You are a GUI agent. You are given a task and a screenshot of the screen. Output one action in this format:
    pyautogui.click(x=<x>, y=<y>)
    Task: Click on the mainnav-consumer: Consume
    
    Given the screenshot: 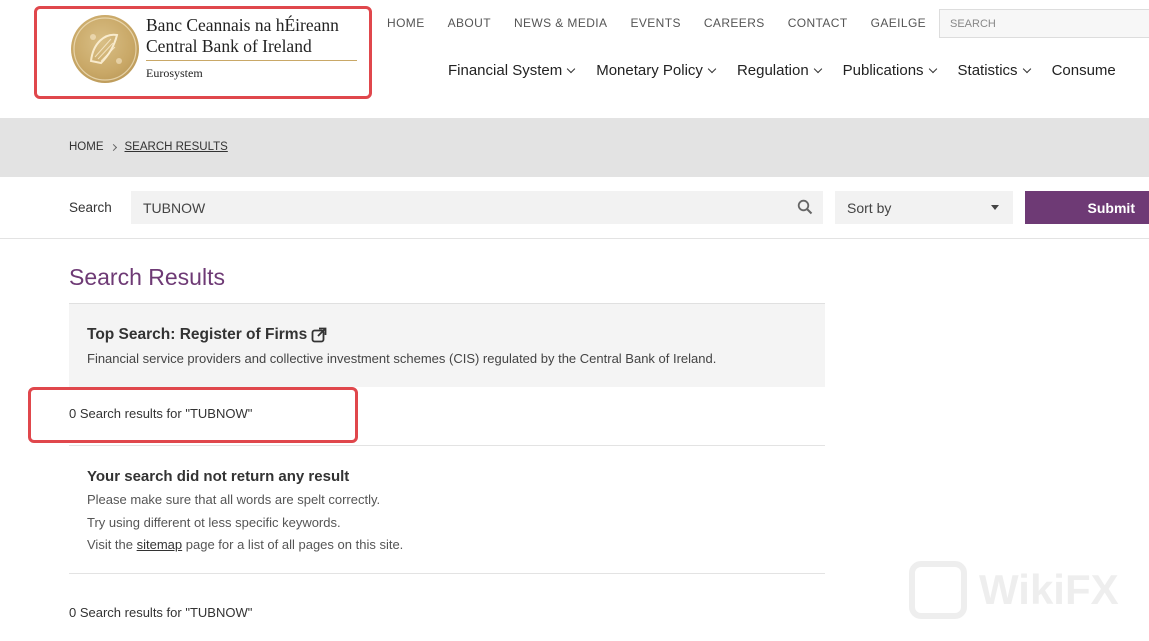 What is the action you would take?
    pyautogui.click(x=1084, y=70)
    